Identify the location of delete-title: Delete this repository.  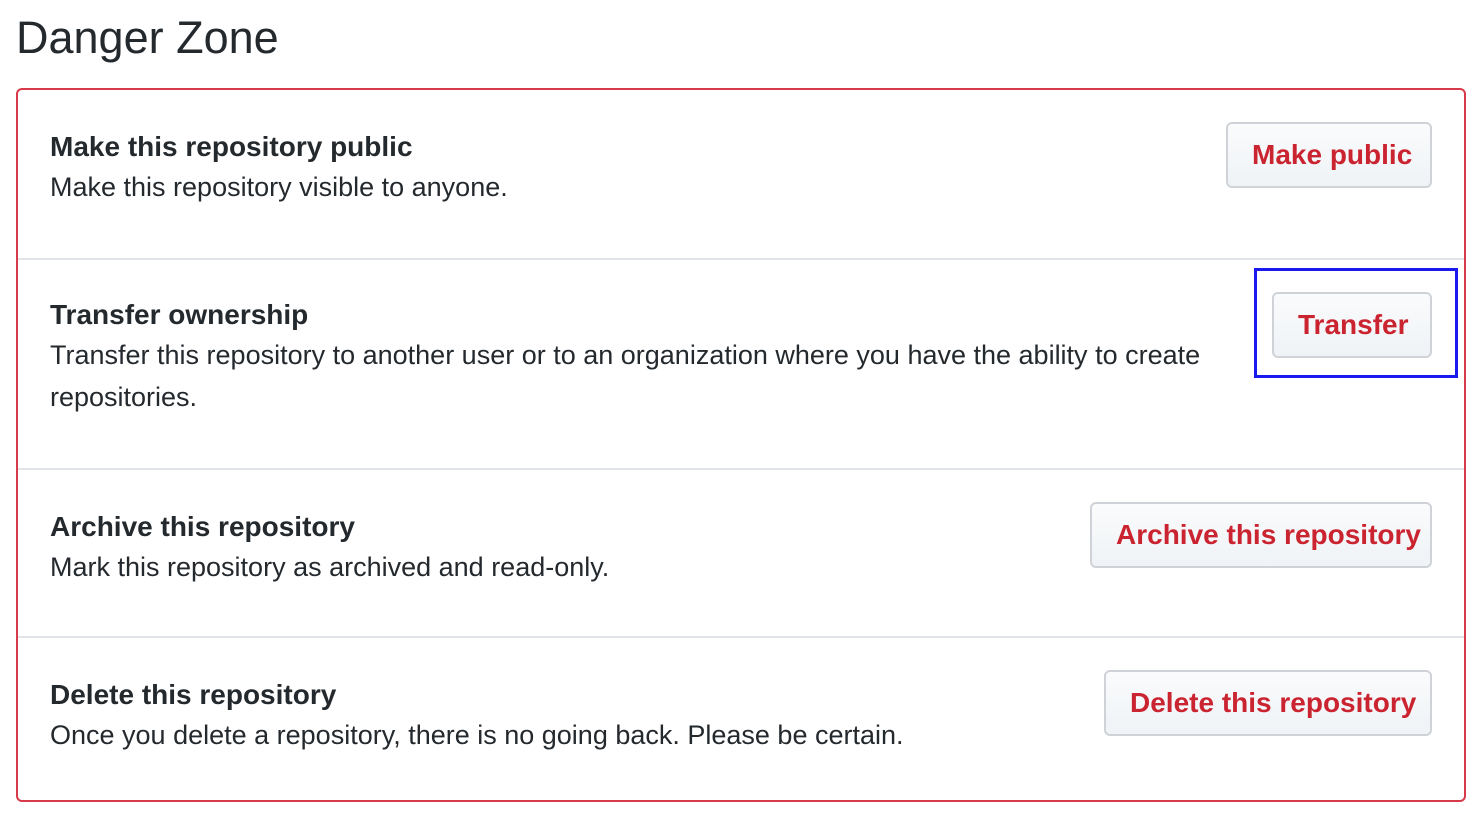
(193, 694).